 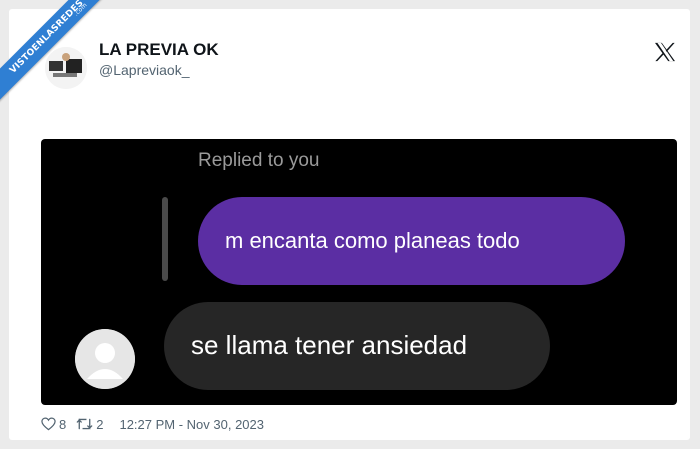 What do you see at coordinates (411, 241) in the screenshot?
I see `quoted-message-bubble: m encanta como planeas todo` at bounding box center [411, 241].